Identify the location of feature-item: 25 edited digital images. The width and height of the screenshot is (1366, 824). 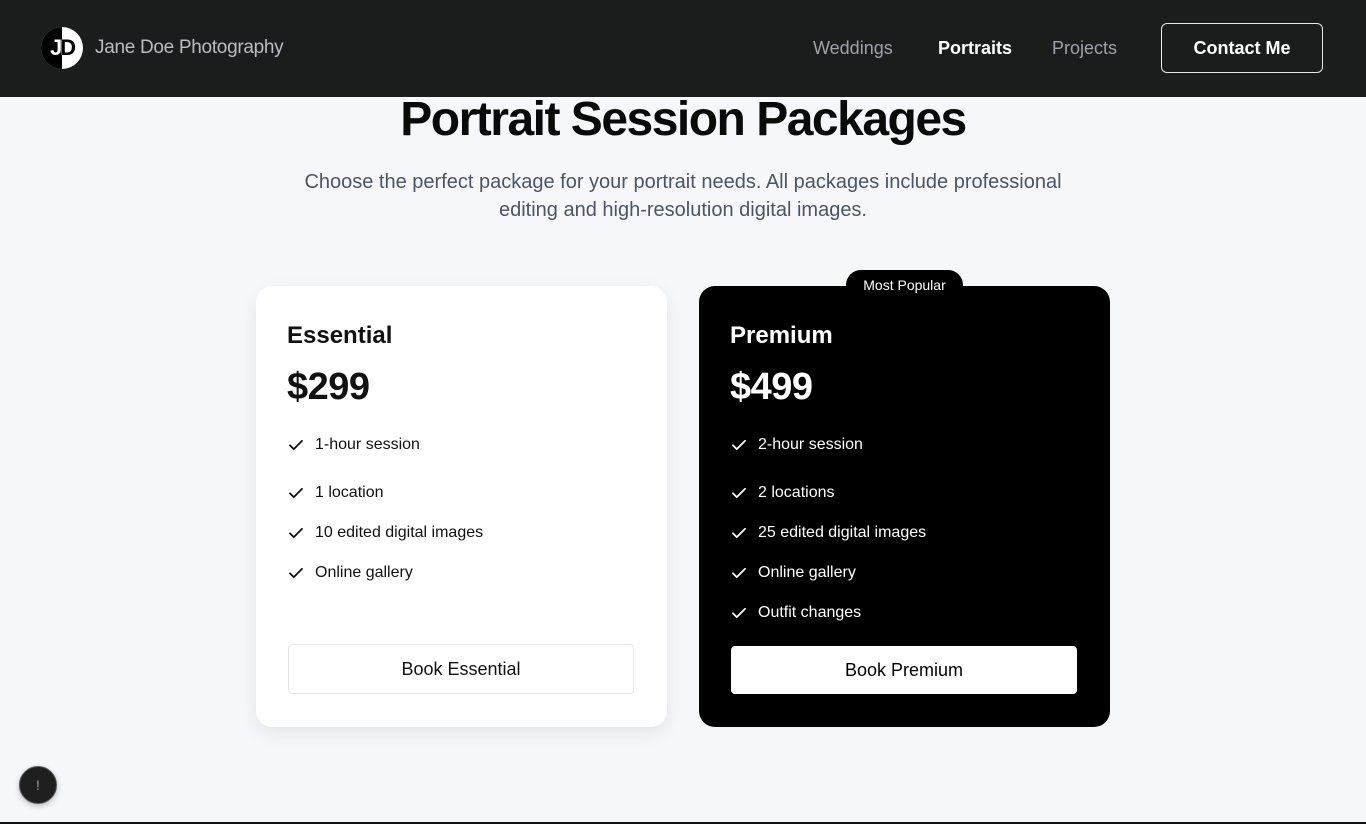
(904, 533).